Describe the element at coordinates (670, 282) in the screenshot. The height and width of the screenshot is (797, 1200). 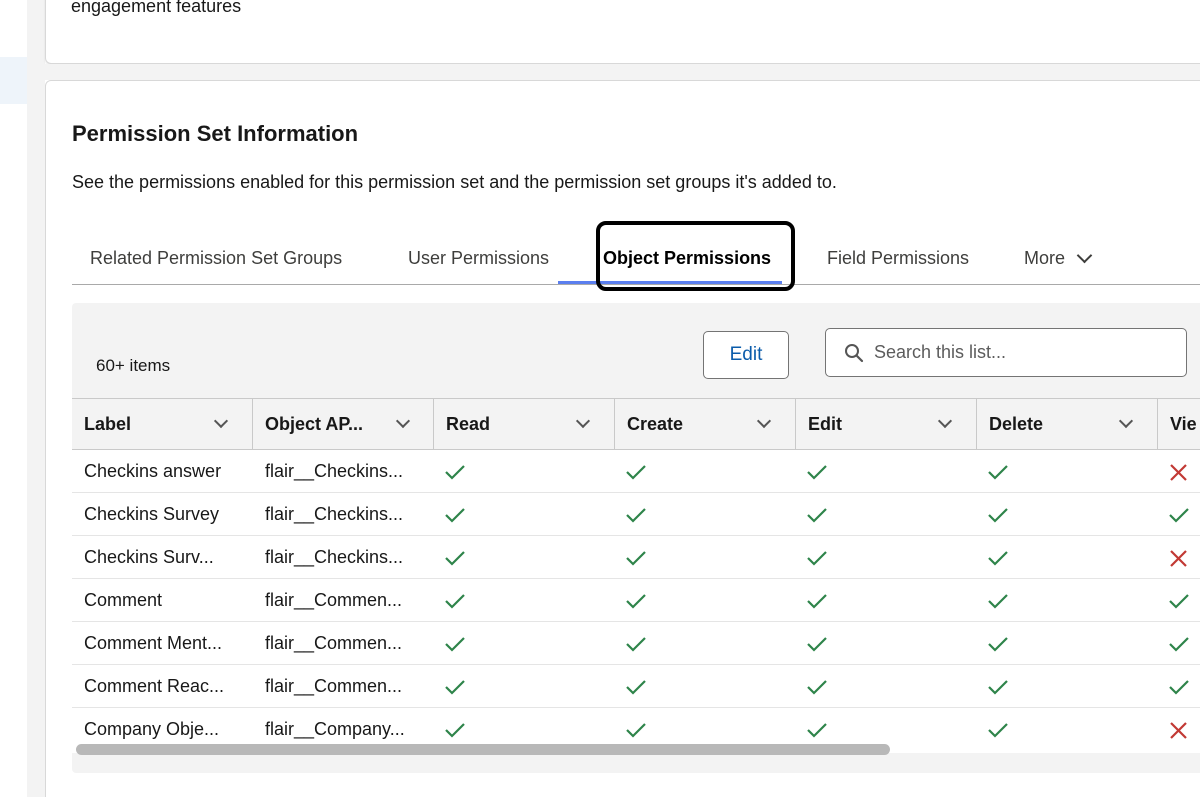
I see `active-tab-indicator` at that location.